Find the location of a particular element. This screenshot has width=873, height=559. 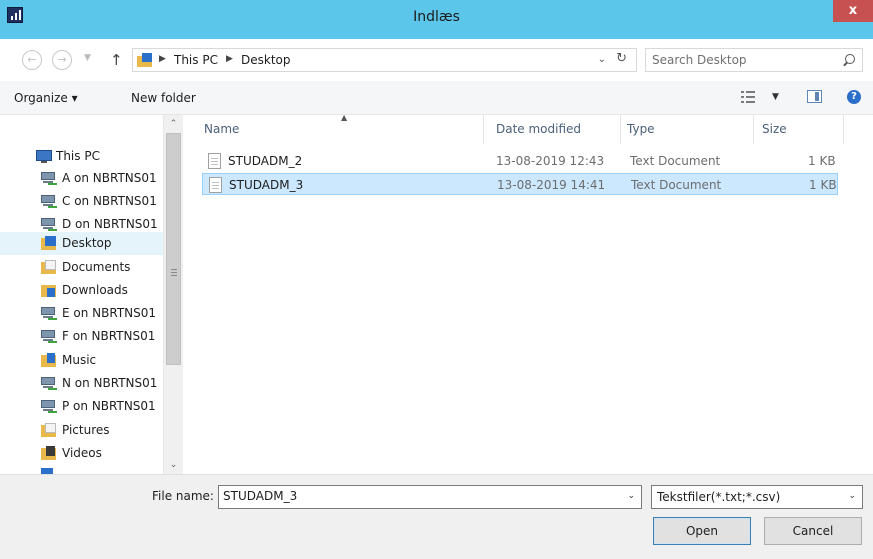

documents-folder-icon is located at coordinates (49, 267).